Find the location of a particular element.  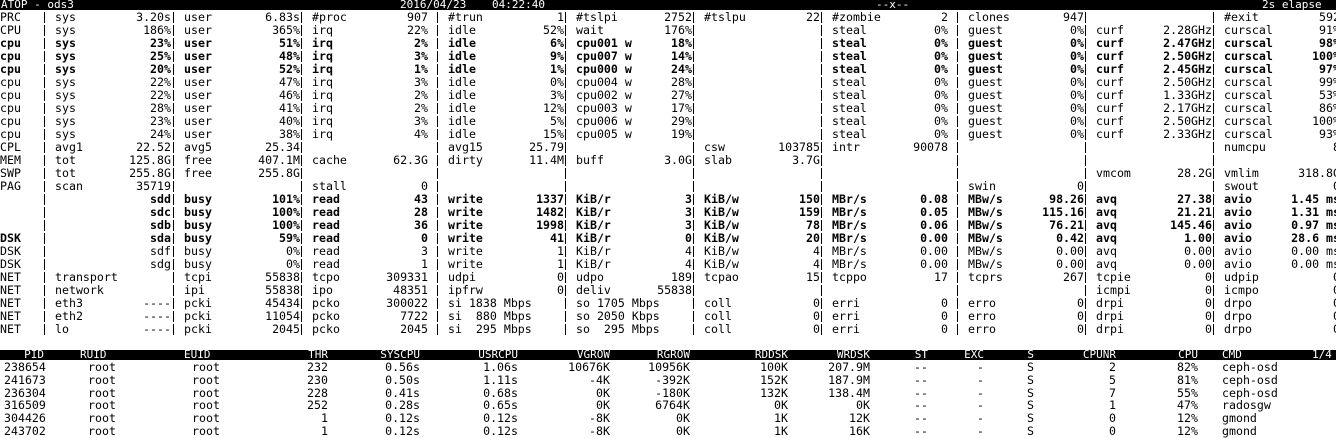

stat-key: slab is located at coordinates (718, 160).